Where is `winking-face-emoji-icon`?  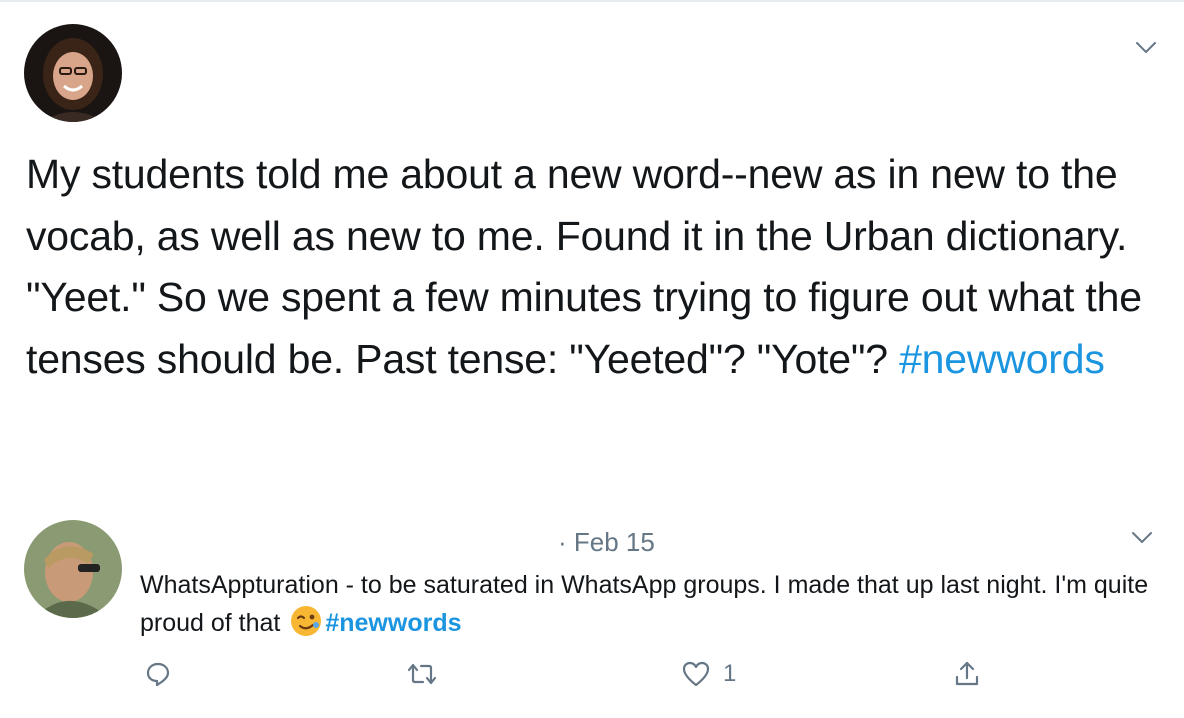 winking-face-emoji-icon is located at coordinates (306, 621).